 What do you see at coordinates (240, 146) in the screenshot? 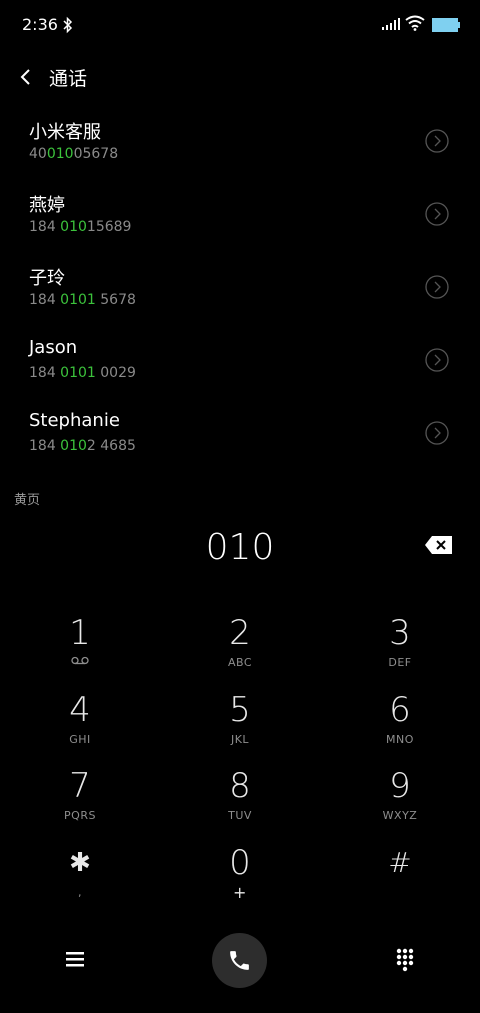
I see `contact-row: 小米客服 4001005678` at bounding box center [240, 146].